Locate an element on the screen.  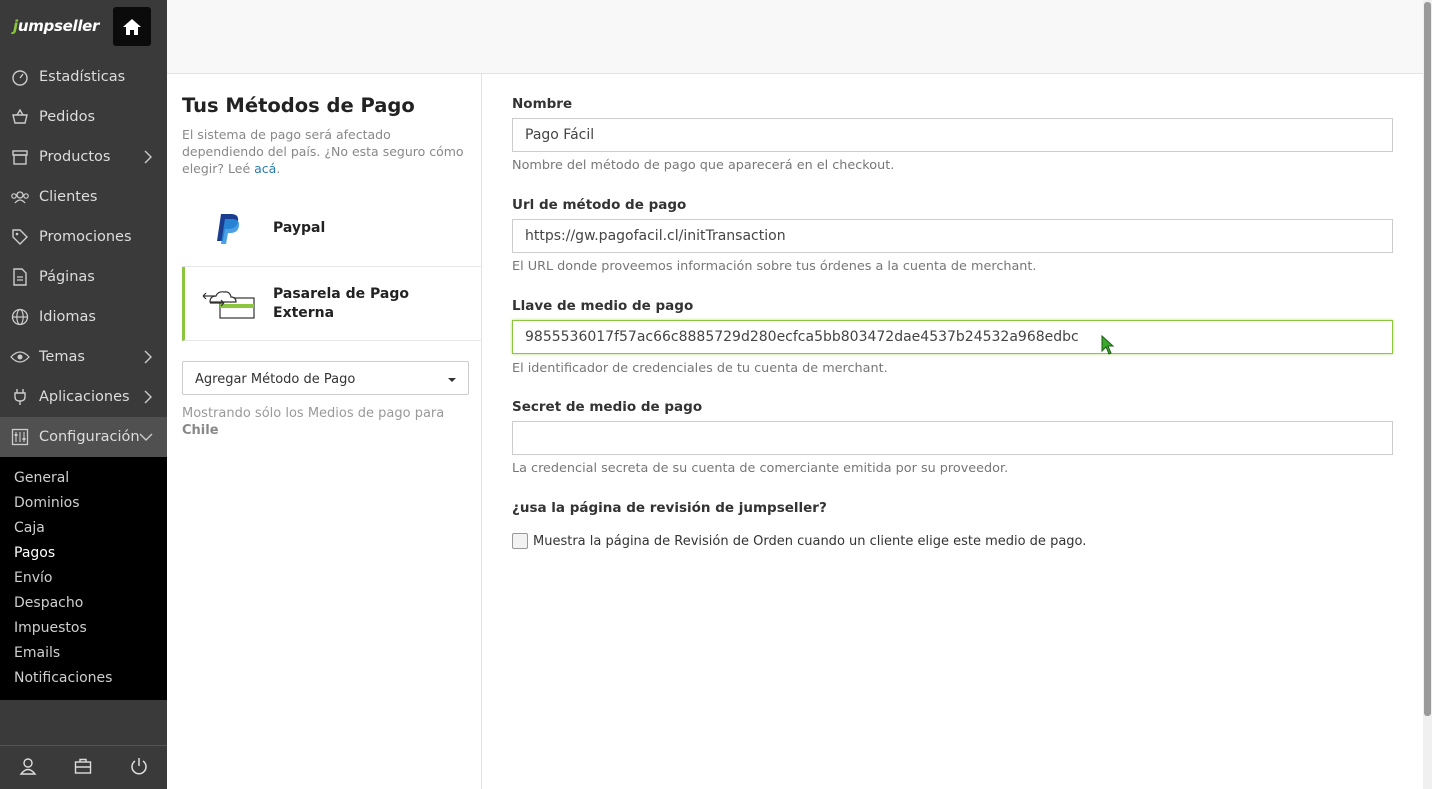
help-link: acá is located at coordinates (265, 168).